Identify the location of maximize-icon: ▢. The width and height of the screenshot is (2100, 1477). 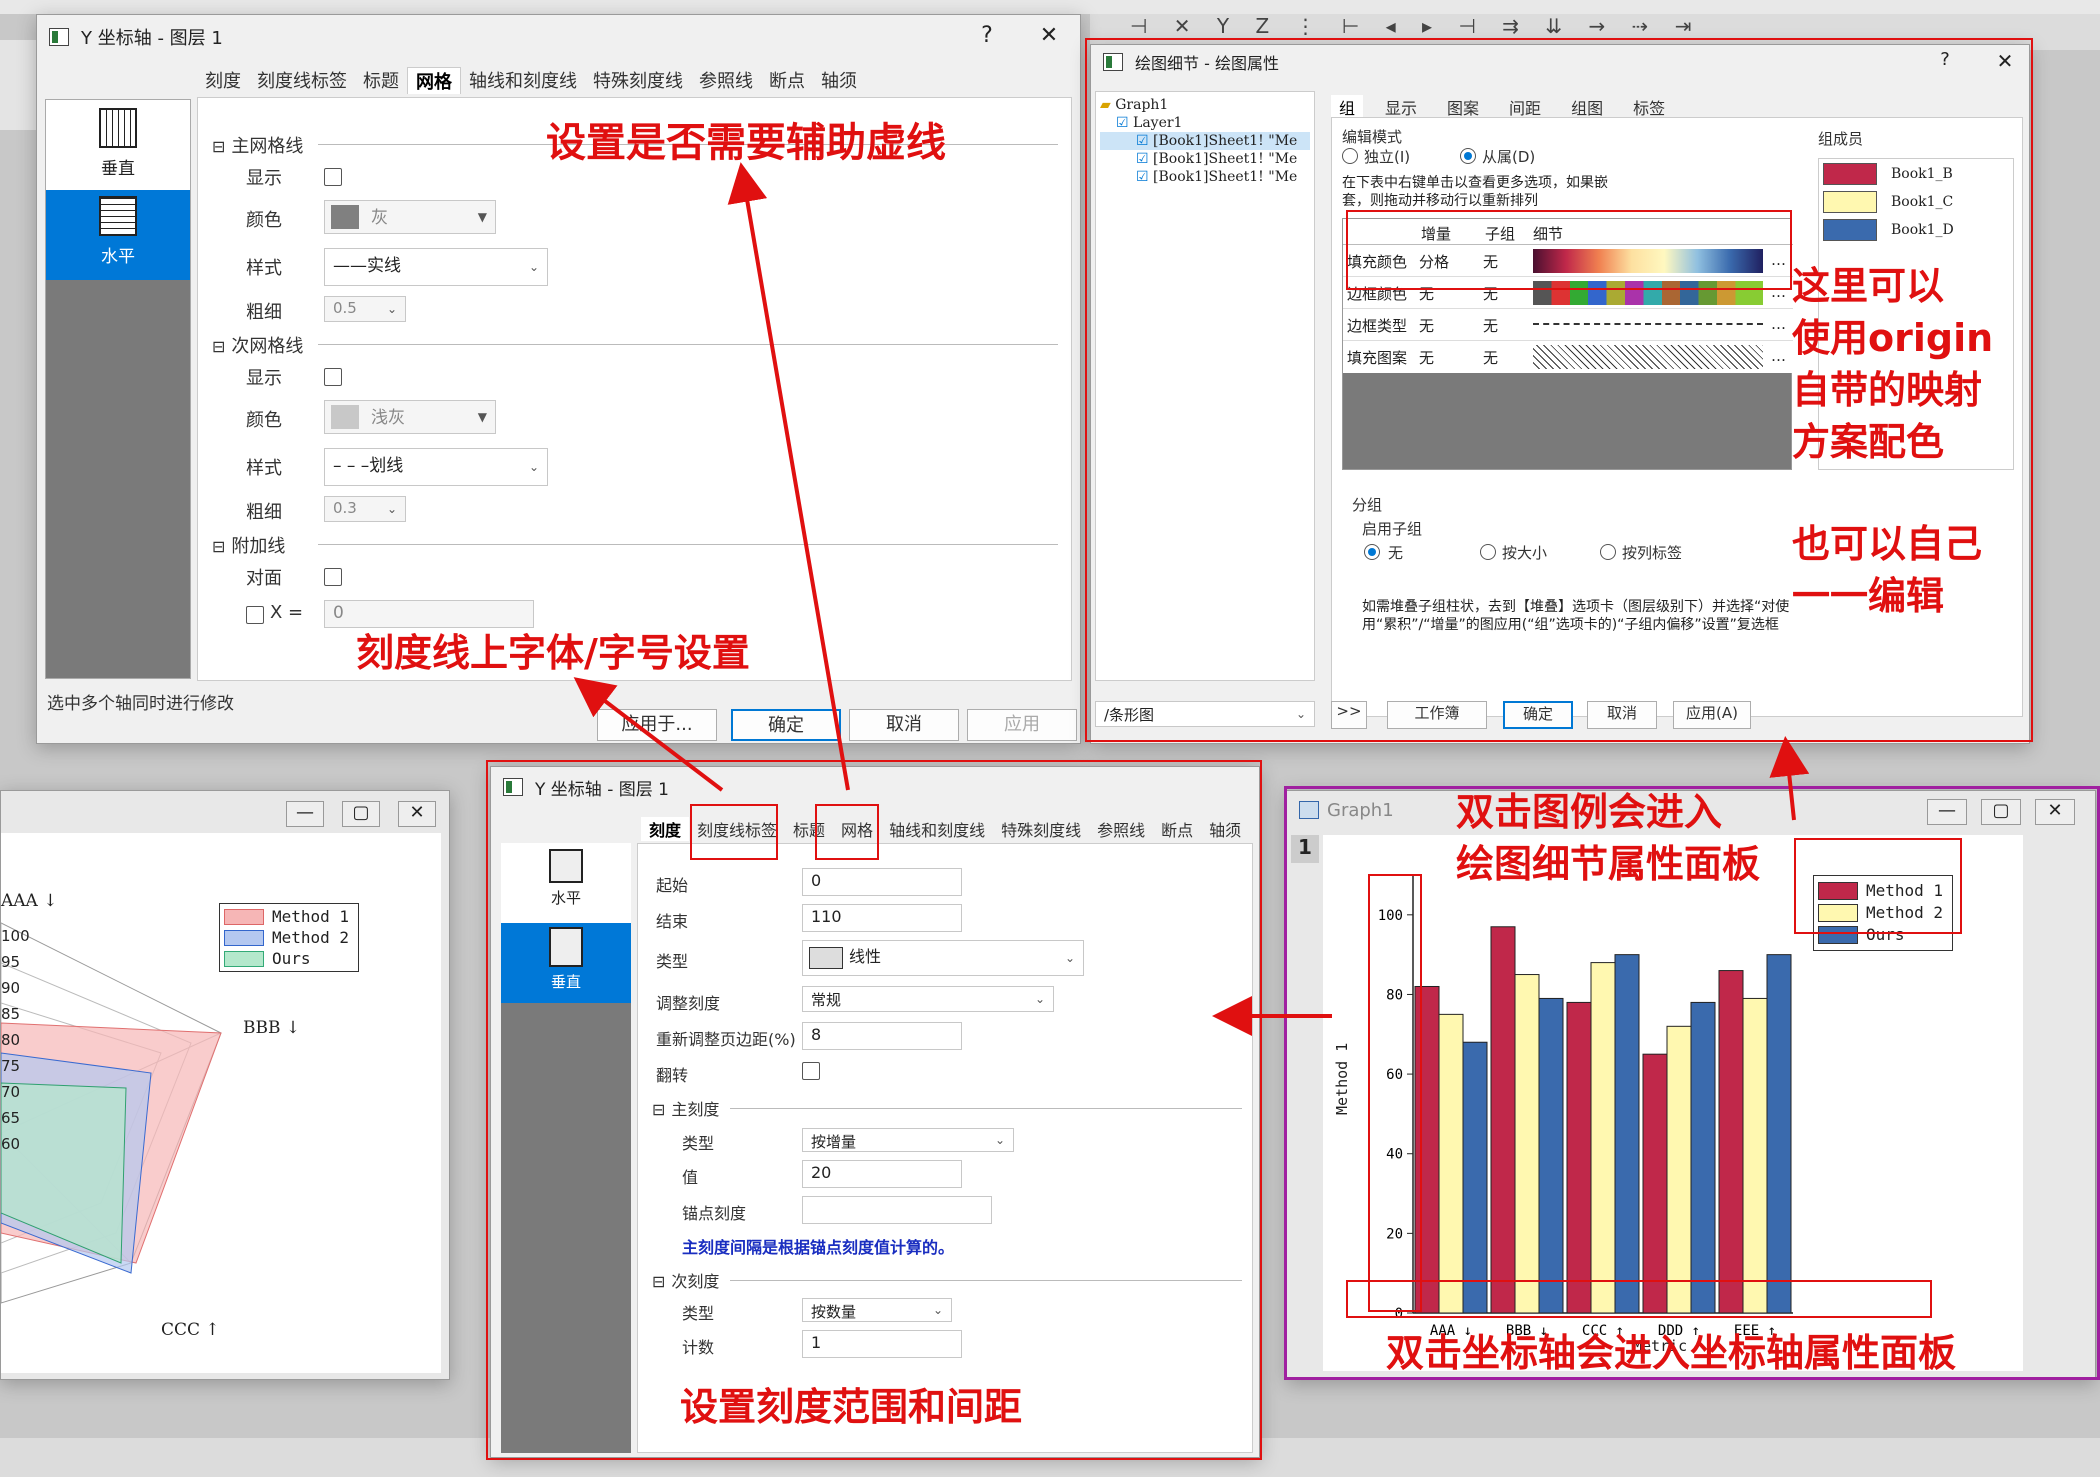
(361, 814).